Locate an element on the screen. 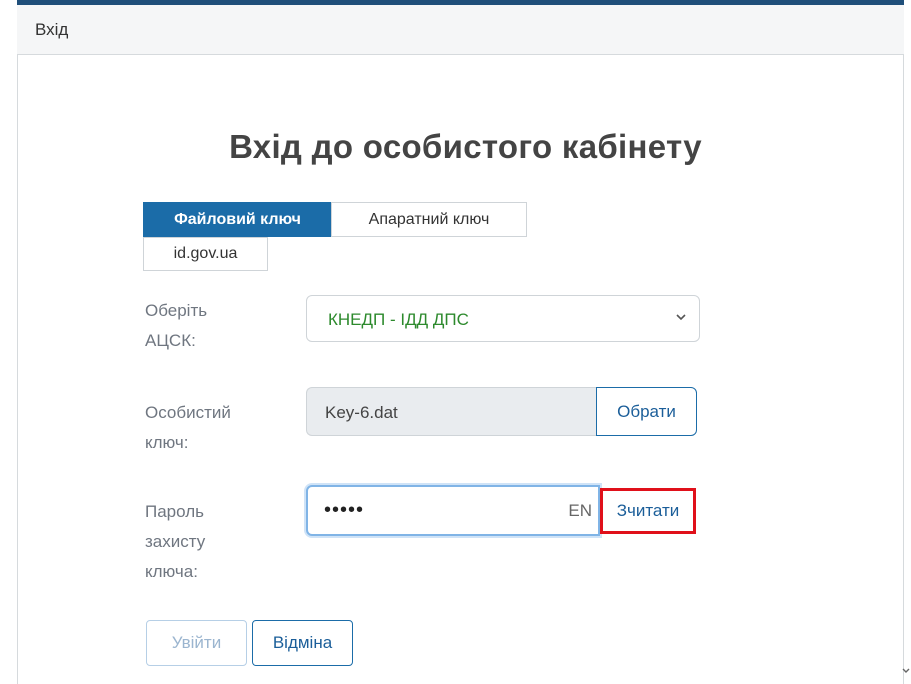  chevron-down-icon is located at coordinates (681, 317).